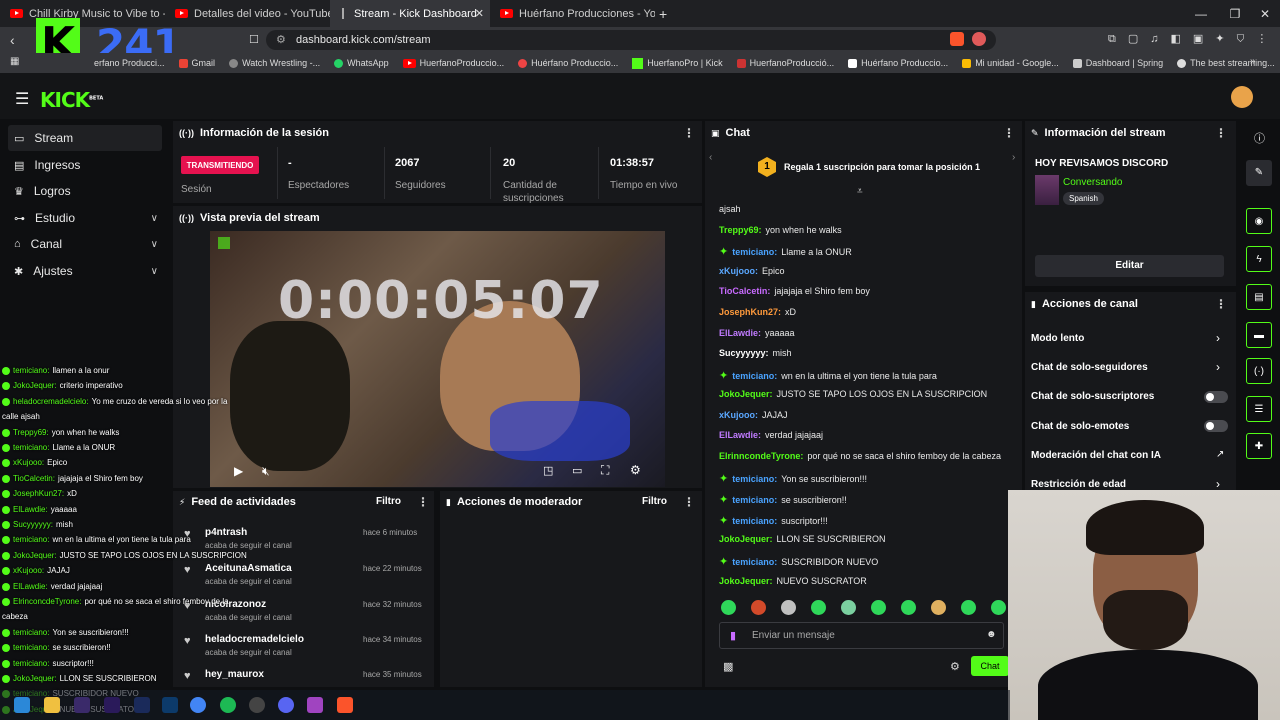  What do you see at coordinates (52, 705) in the screenshot?
I see `file-explorer-icon` at bounding box center [52, 705].